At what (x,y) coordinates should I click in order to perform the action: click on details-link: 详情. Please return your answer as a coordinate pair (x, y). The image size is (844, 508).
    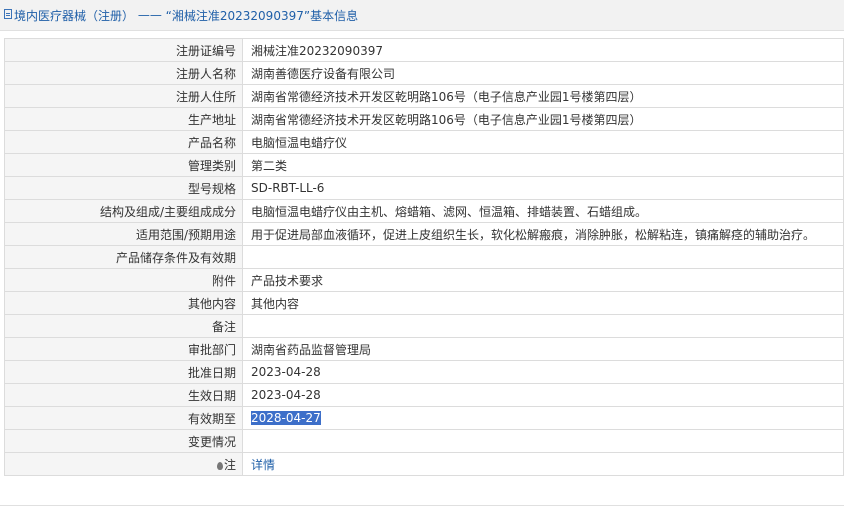
    Looking at the image, I should click on (263, 465).